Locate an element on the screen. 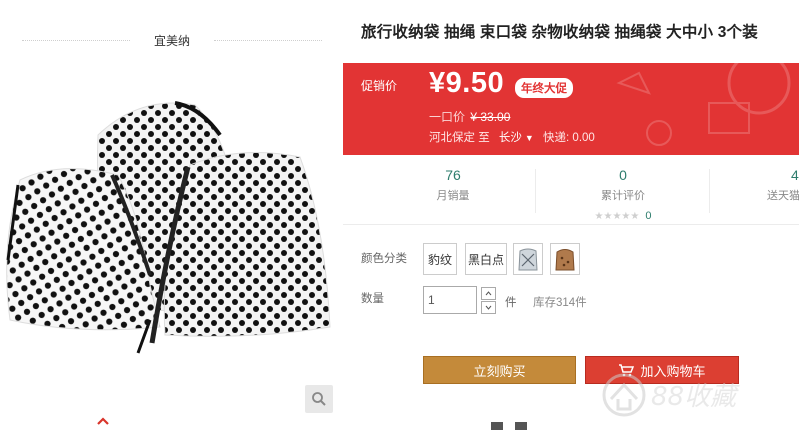 The width and height of the screenshot is (799, 430). stat-label: 送天猫 is located at coordinates (783, 196).